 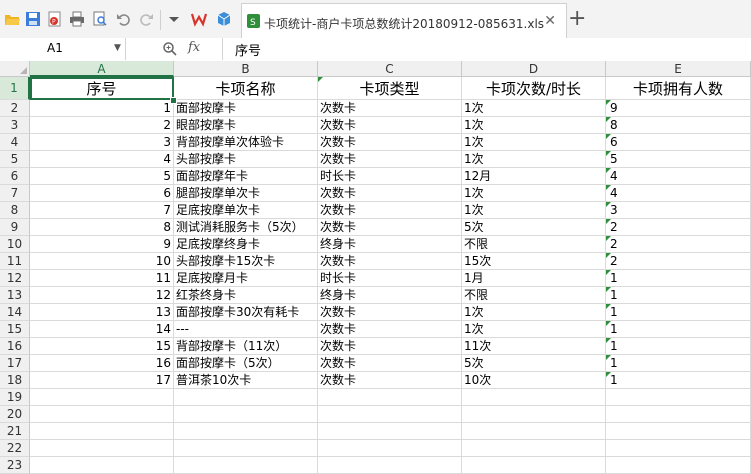 I want to click on row-header: 20, so click(x=15, y=414).